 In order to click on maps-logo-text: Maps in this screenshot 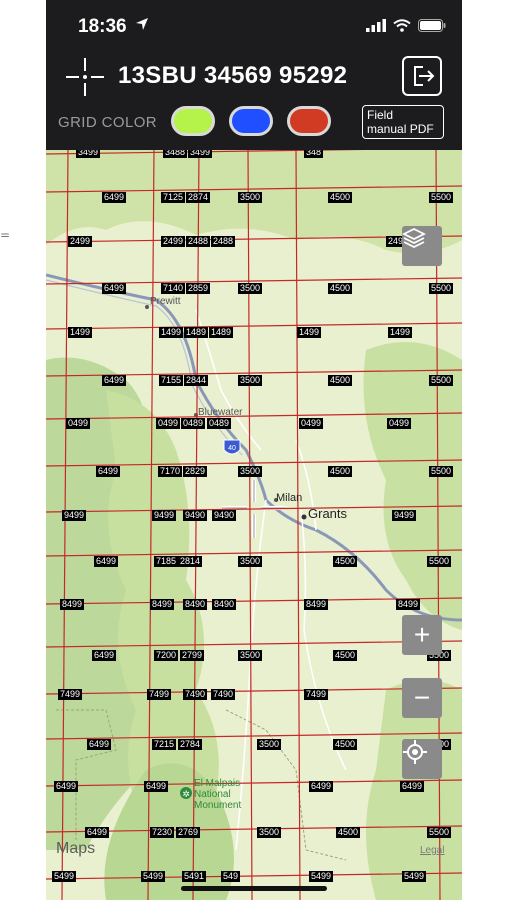, I will do `click(76, 848)`.